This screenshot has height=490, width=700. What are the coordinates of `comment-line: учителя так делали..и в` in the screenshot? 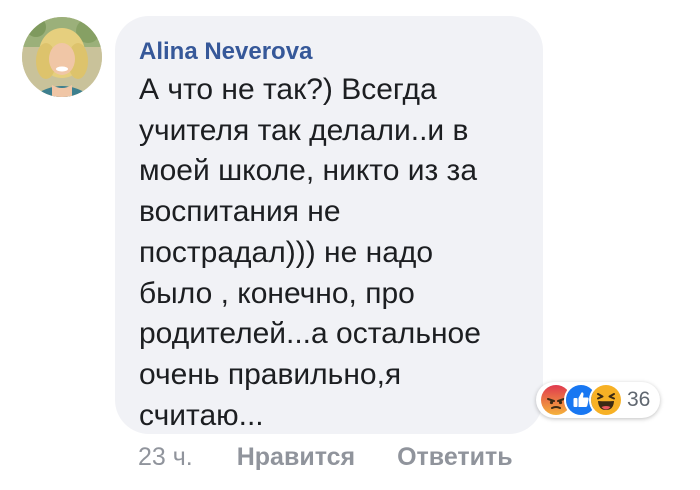 It's located at (304, 130).